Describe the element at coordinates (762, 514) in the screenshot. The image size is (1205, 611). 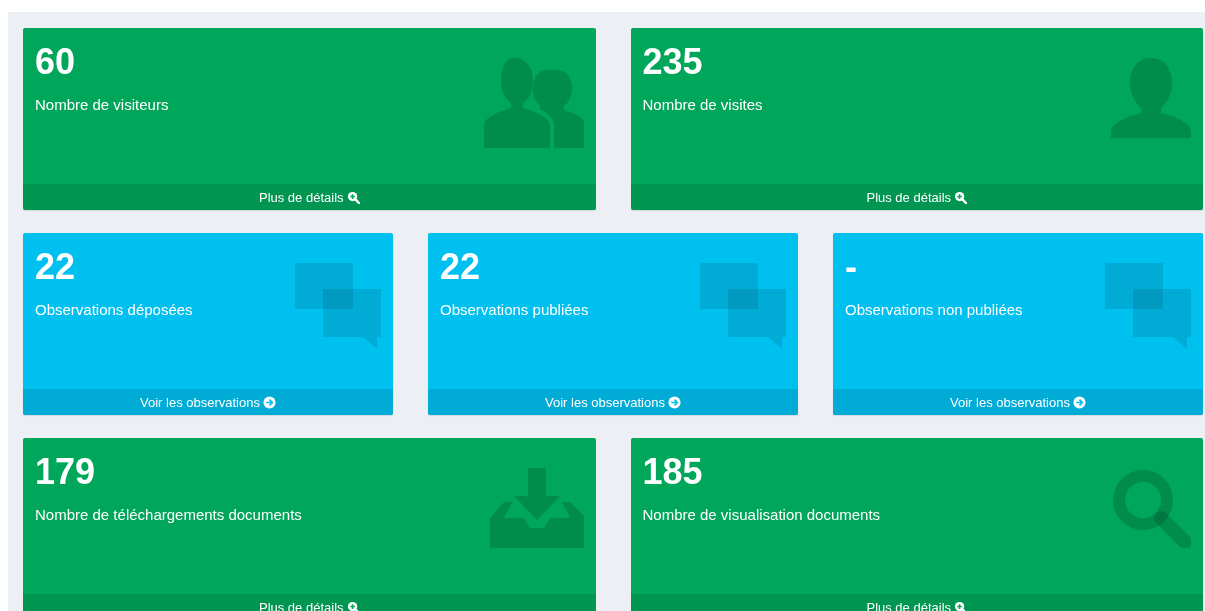
I see `stat-label: Nombre de visualisation documents` at that location.